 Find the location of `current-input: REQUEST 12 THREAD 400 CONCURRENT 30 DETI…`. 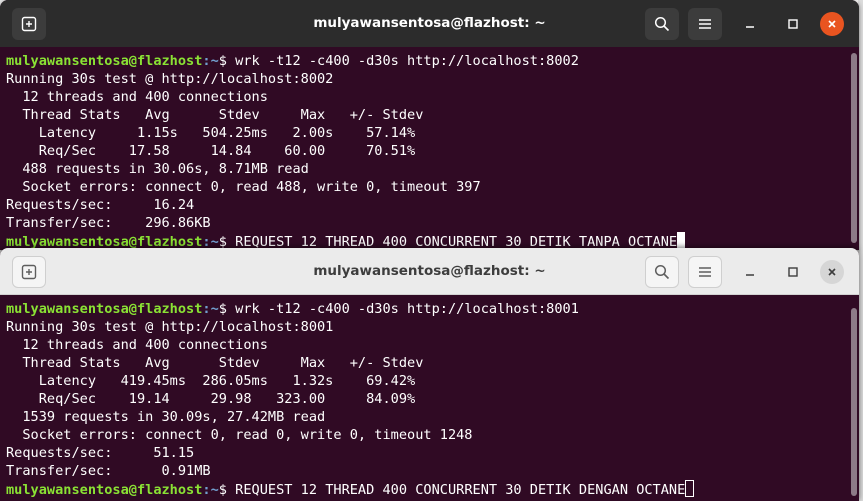

current-input: REQUEST 12 THREAD 400 CONCURRENT 30 DETI… is located at coordinates (460, 490).